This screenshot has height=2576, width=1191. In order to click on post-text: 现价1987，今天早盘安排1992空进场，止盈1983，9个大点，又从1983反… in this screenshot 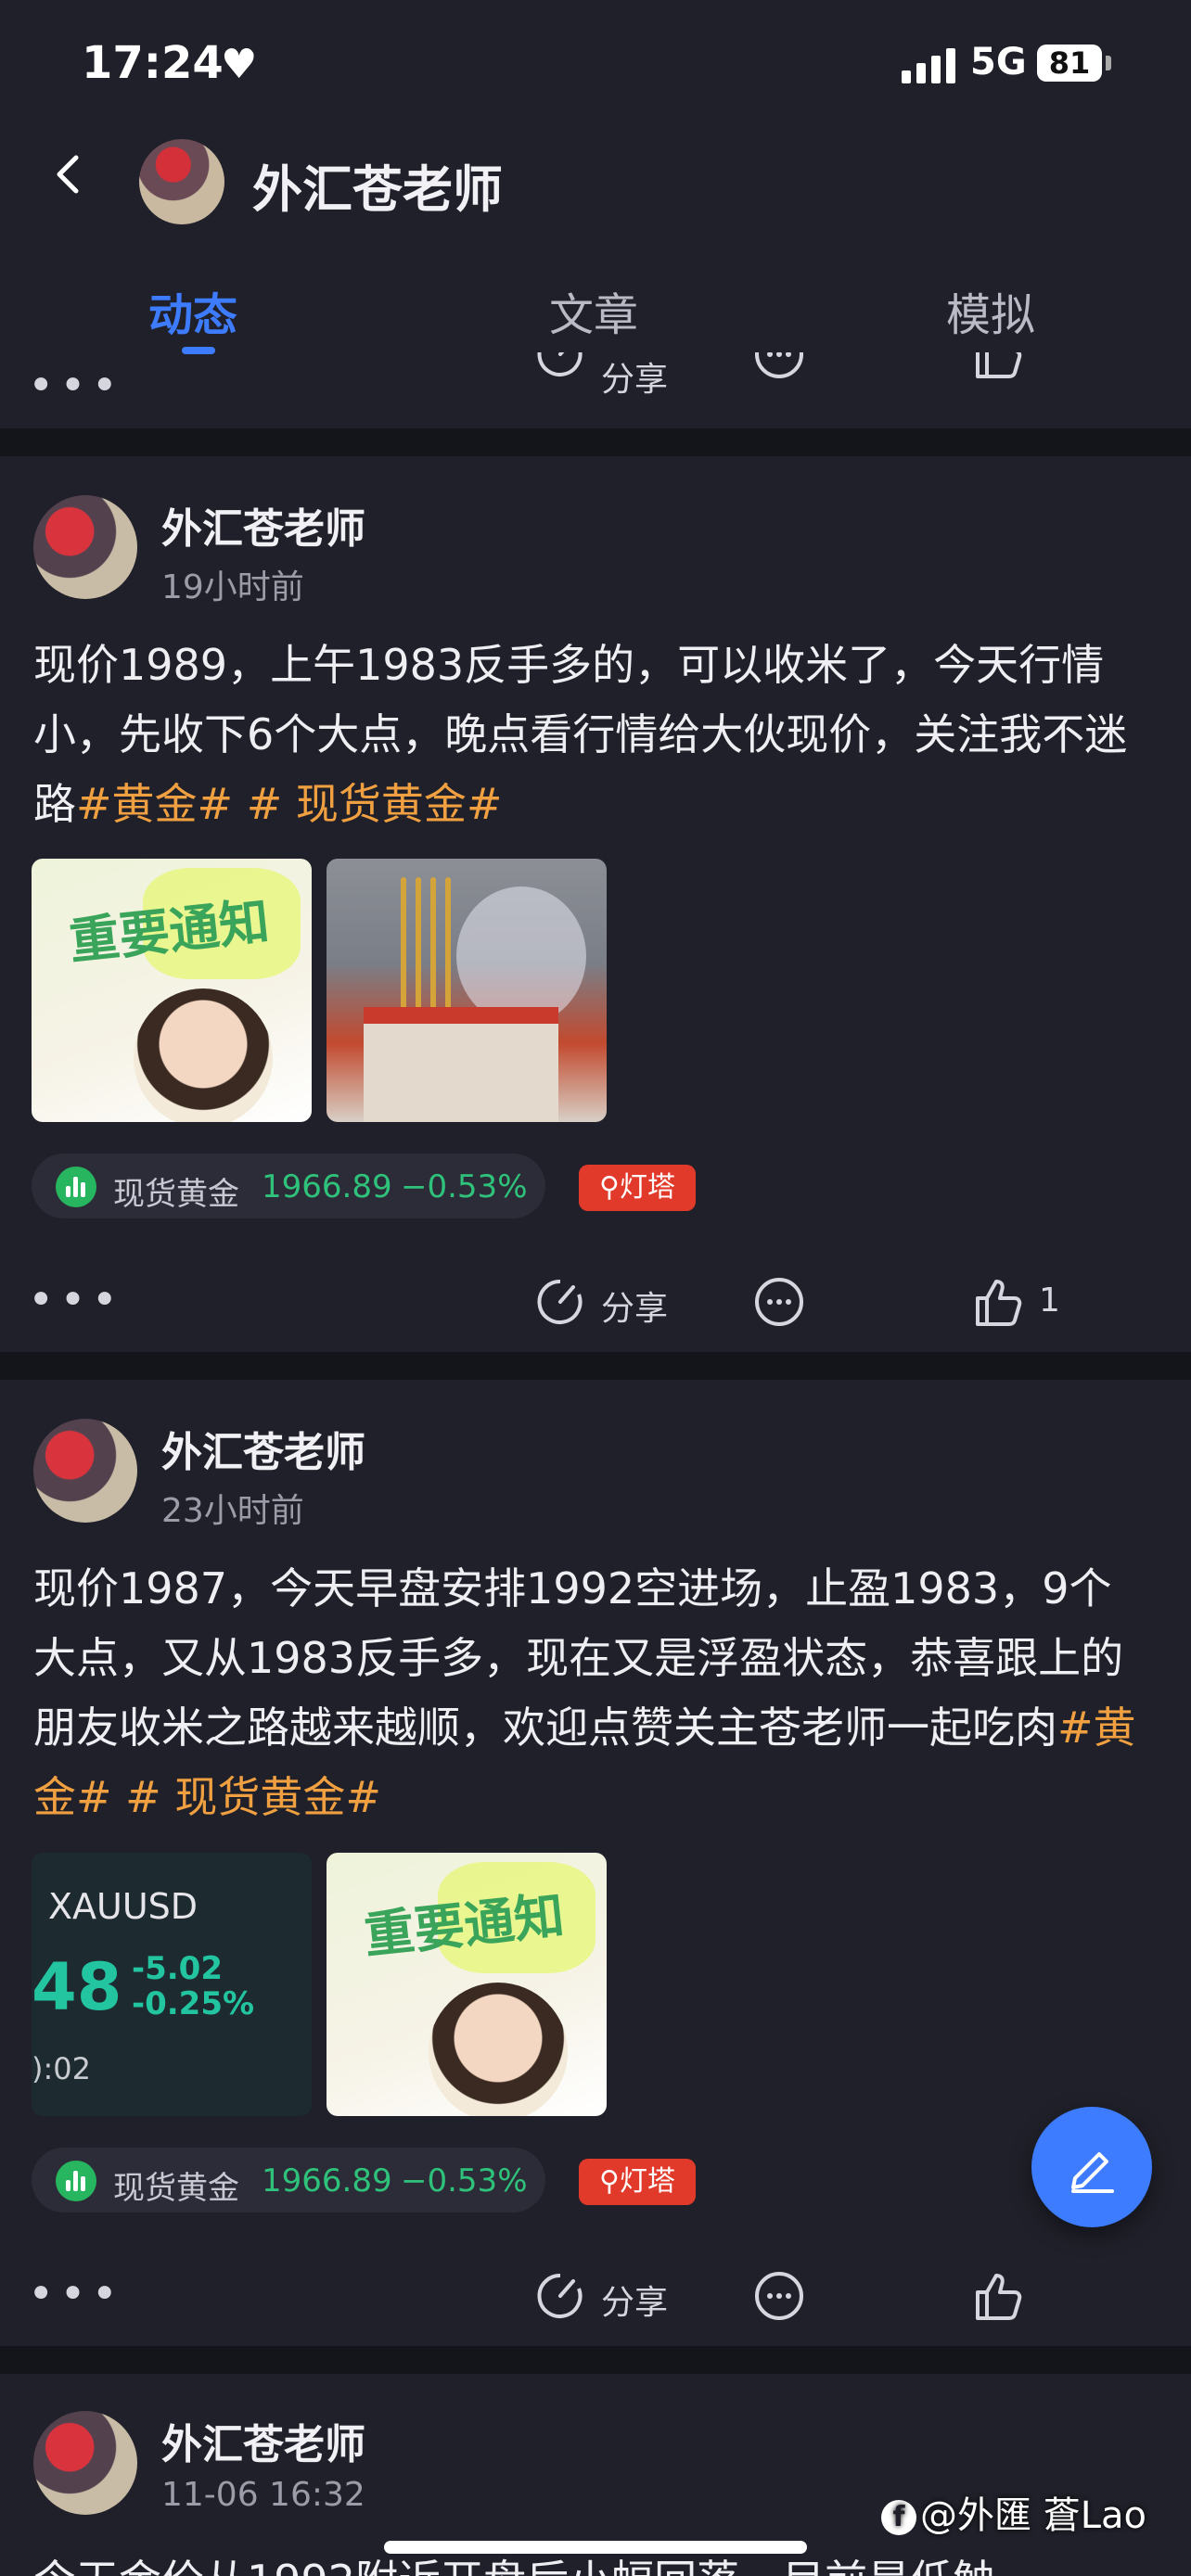, I will do `click(589, 1693)`.